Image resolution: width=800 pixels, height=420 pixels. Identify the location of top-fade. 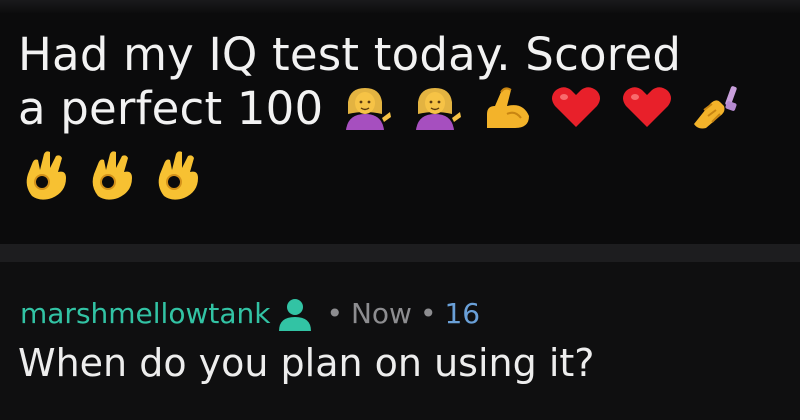
(400, 7).